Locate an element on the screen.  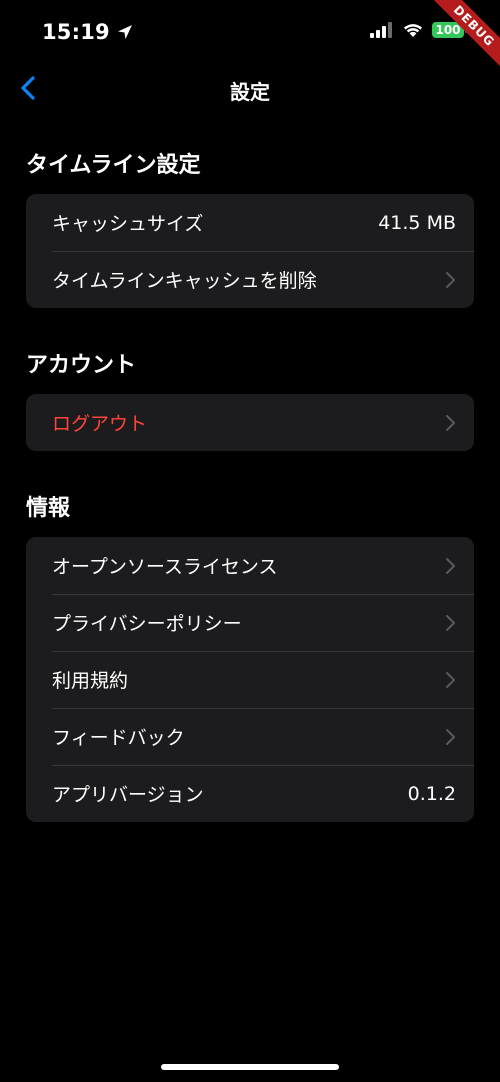
section-title-account: アカウント is located at coordinates (81, 365).